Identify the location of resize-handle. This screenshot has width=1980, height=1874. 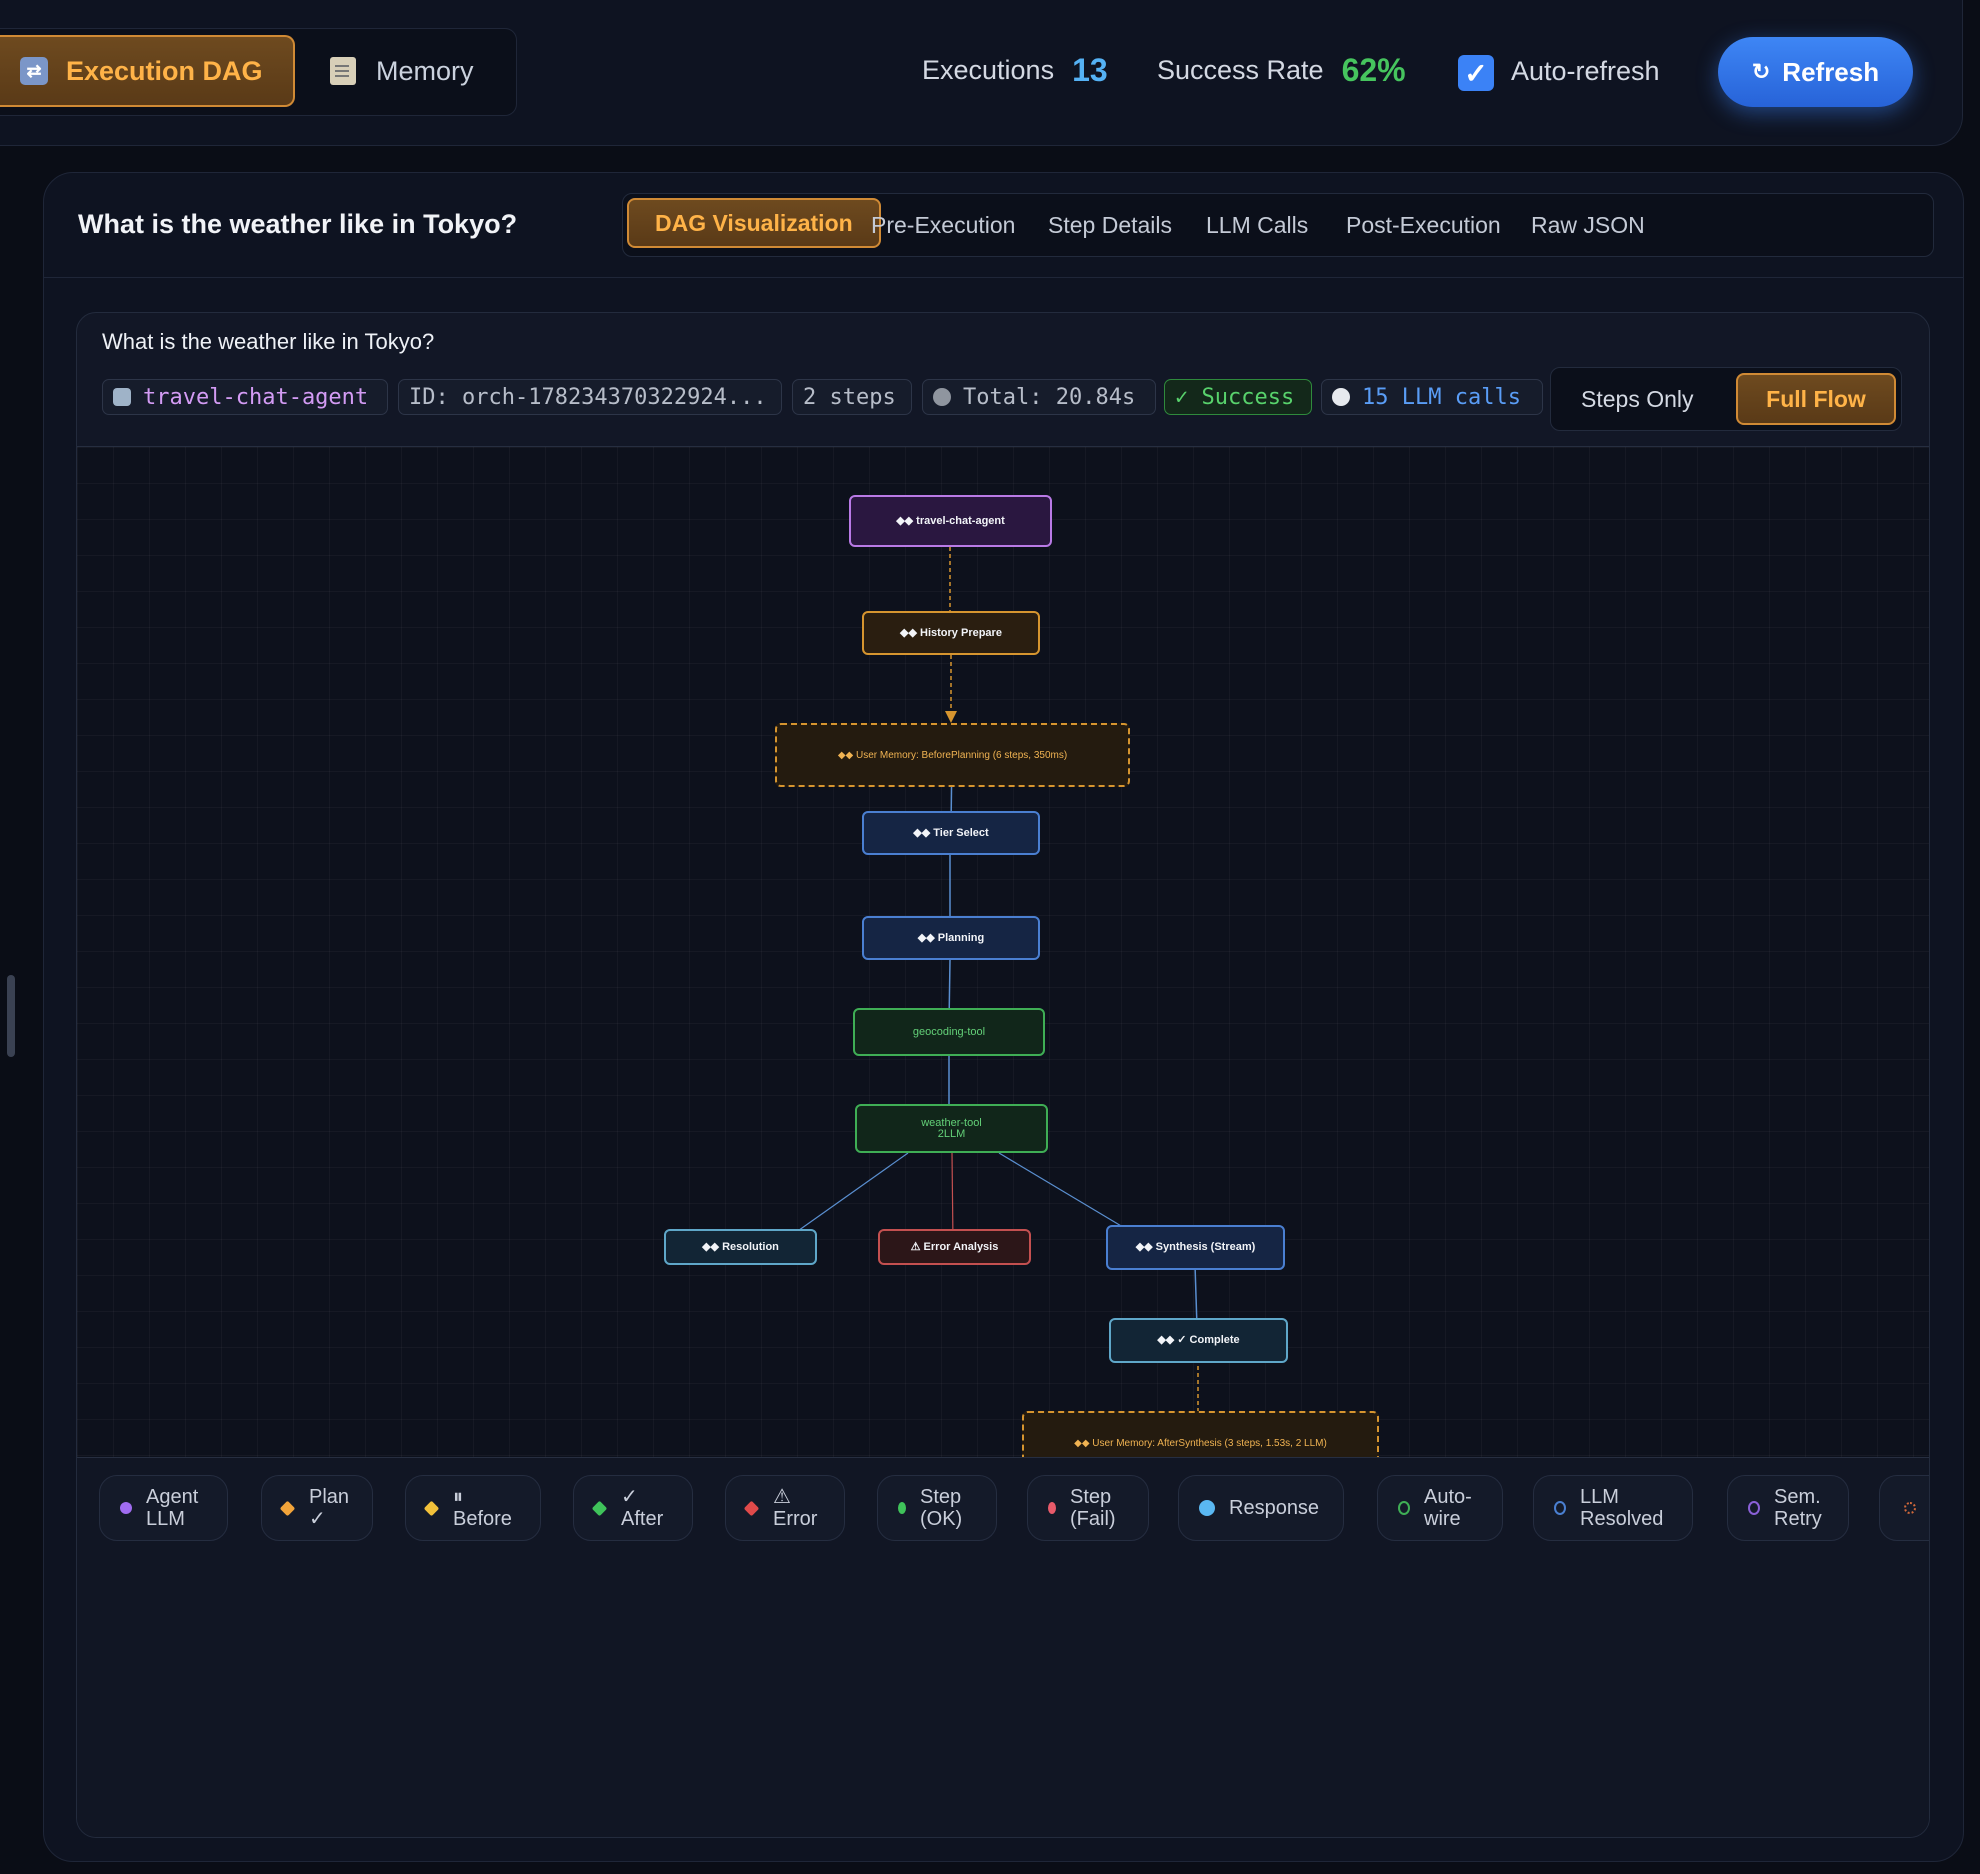
(11, 1016).